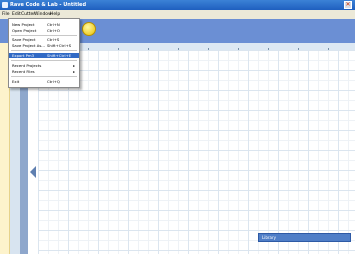  I want to click on smiley-icon, so click(89, 29).